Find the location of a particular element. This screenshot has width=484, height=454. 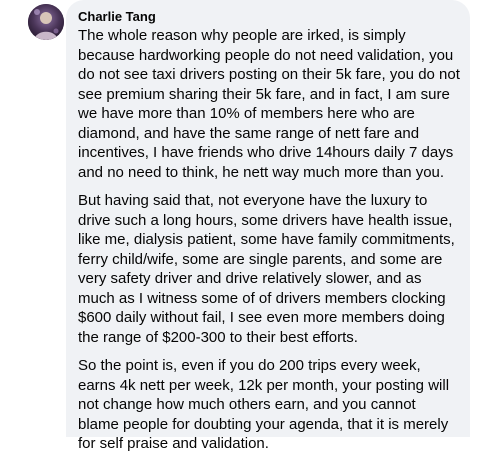

author-avatar is located at coordinates (46, 22).